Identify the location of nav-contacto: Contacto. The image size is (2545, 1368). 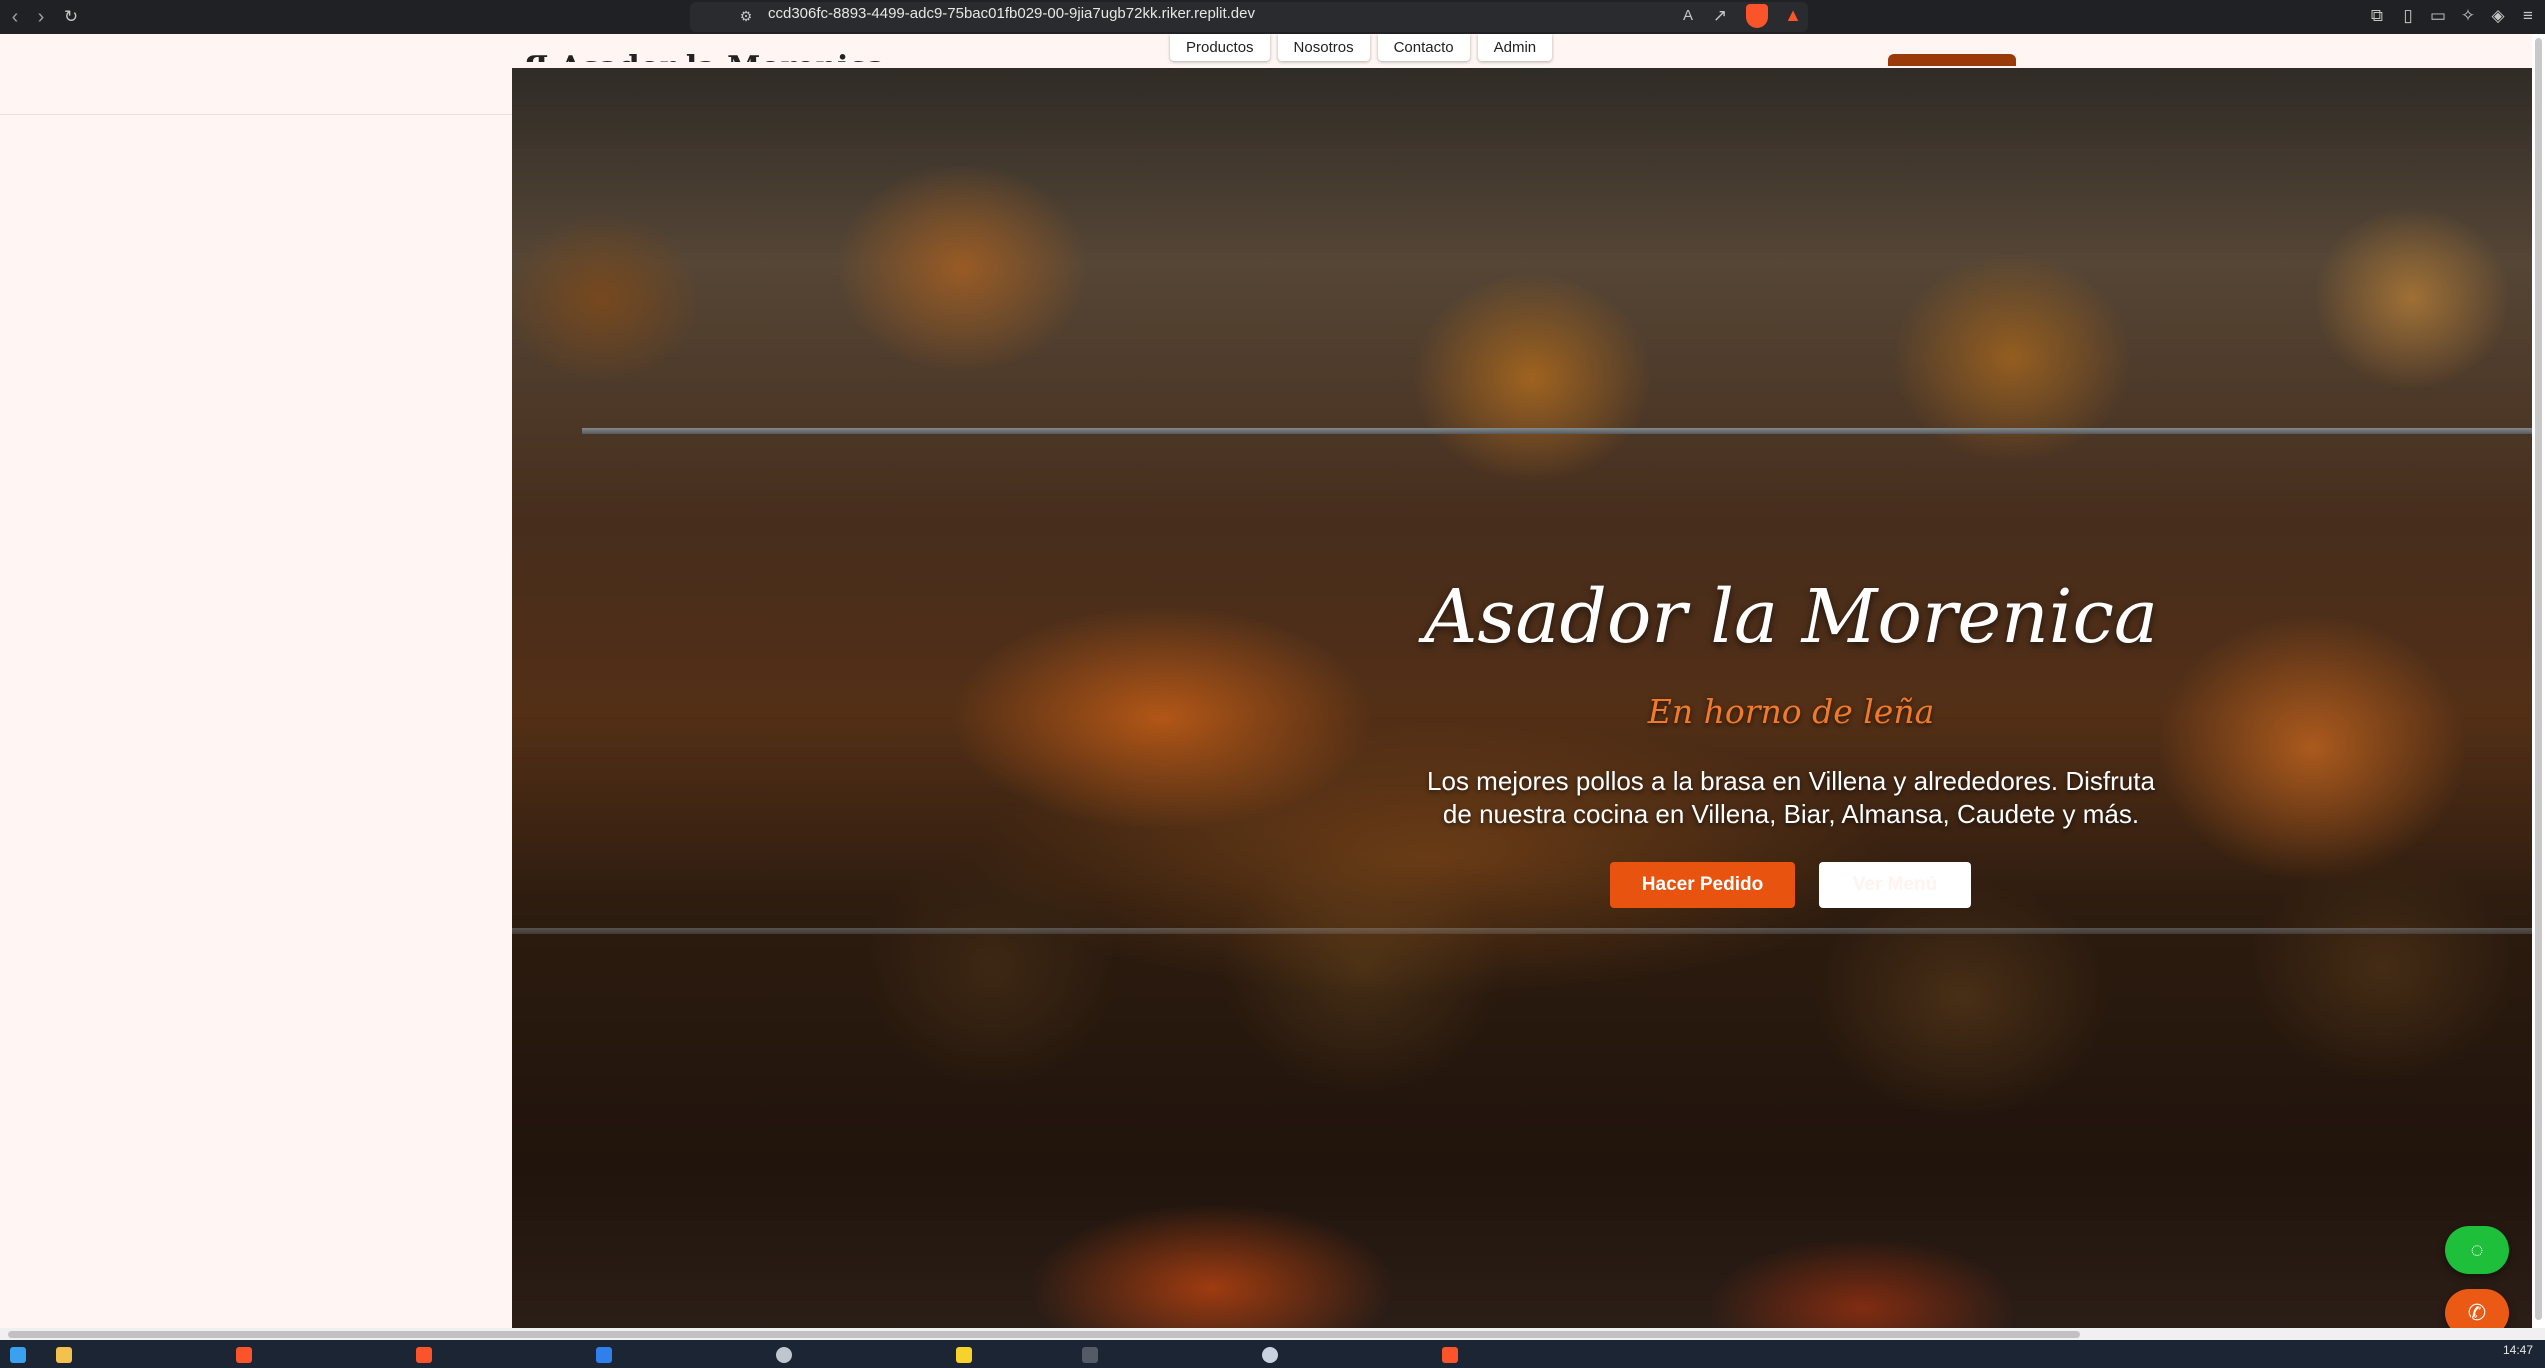
(1423, 47).